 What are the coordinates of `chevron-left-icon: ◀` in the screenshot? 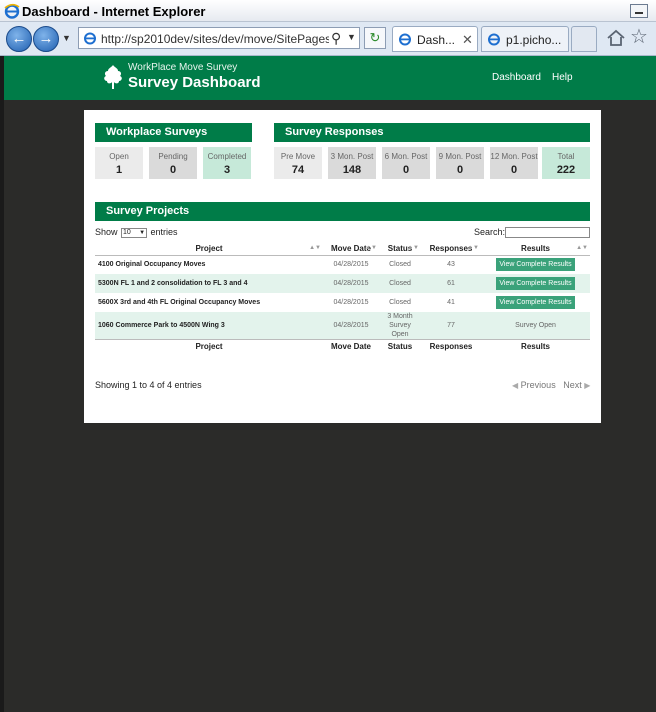 It's located at (515, 385).